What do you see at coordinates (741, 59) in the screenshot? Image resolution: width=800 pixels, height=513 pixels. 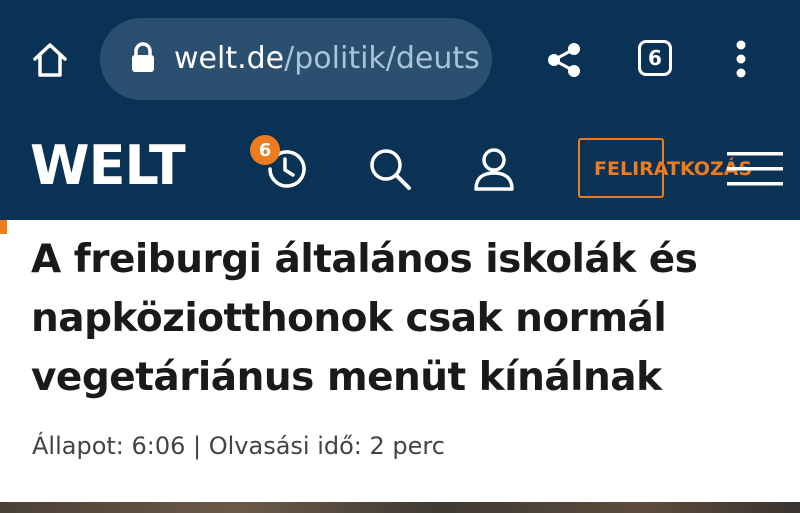 I see `more-vert-icon` at bounding box center [741, 59].